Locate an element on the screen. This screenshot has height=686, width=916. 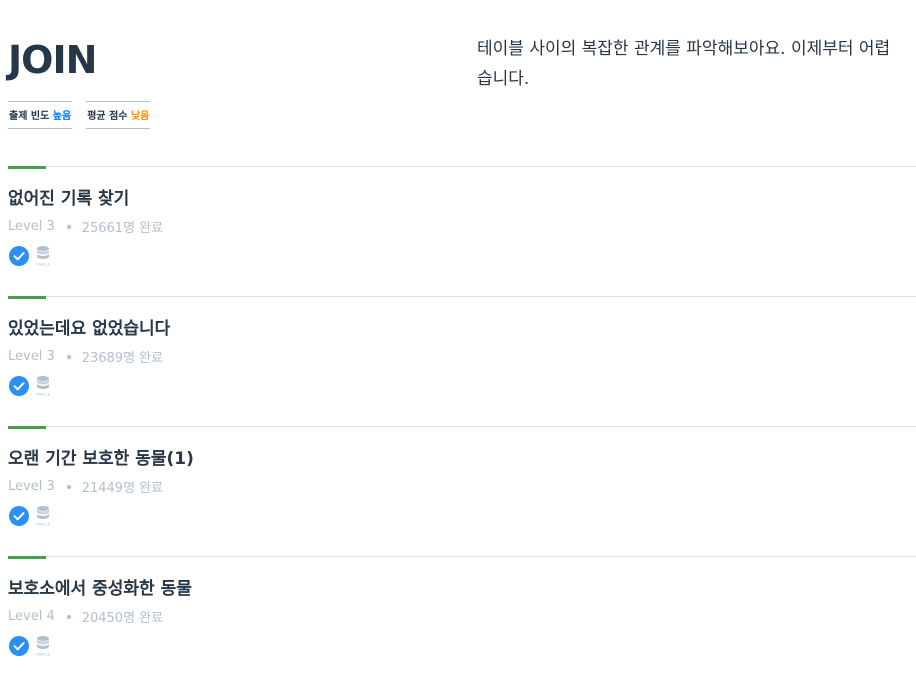
problem-title: 있었는데요 없었습니다 is located at coordinates (89, 326).